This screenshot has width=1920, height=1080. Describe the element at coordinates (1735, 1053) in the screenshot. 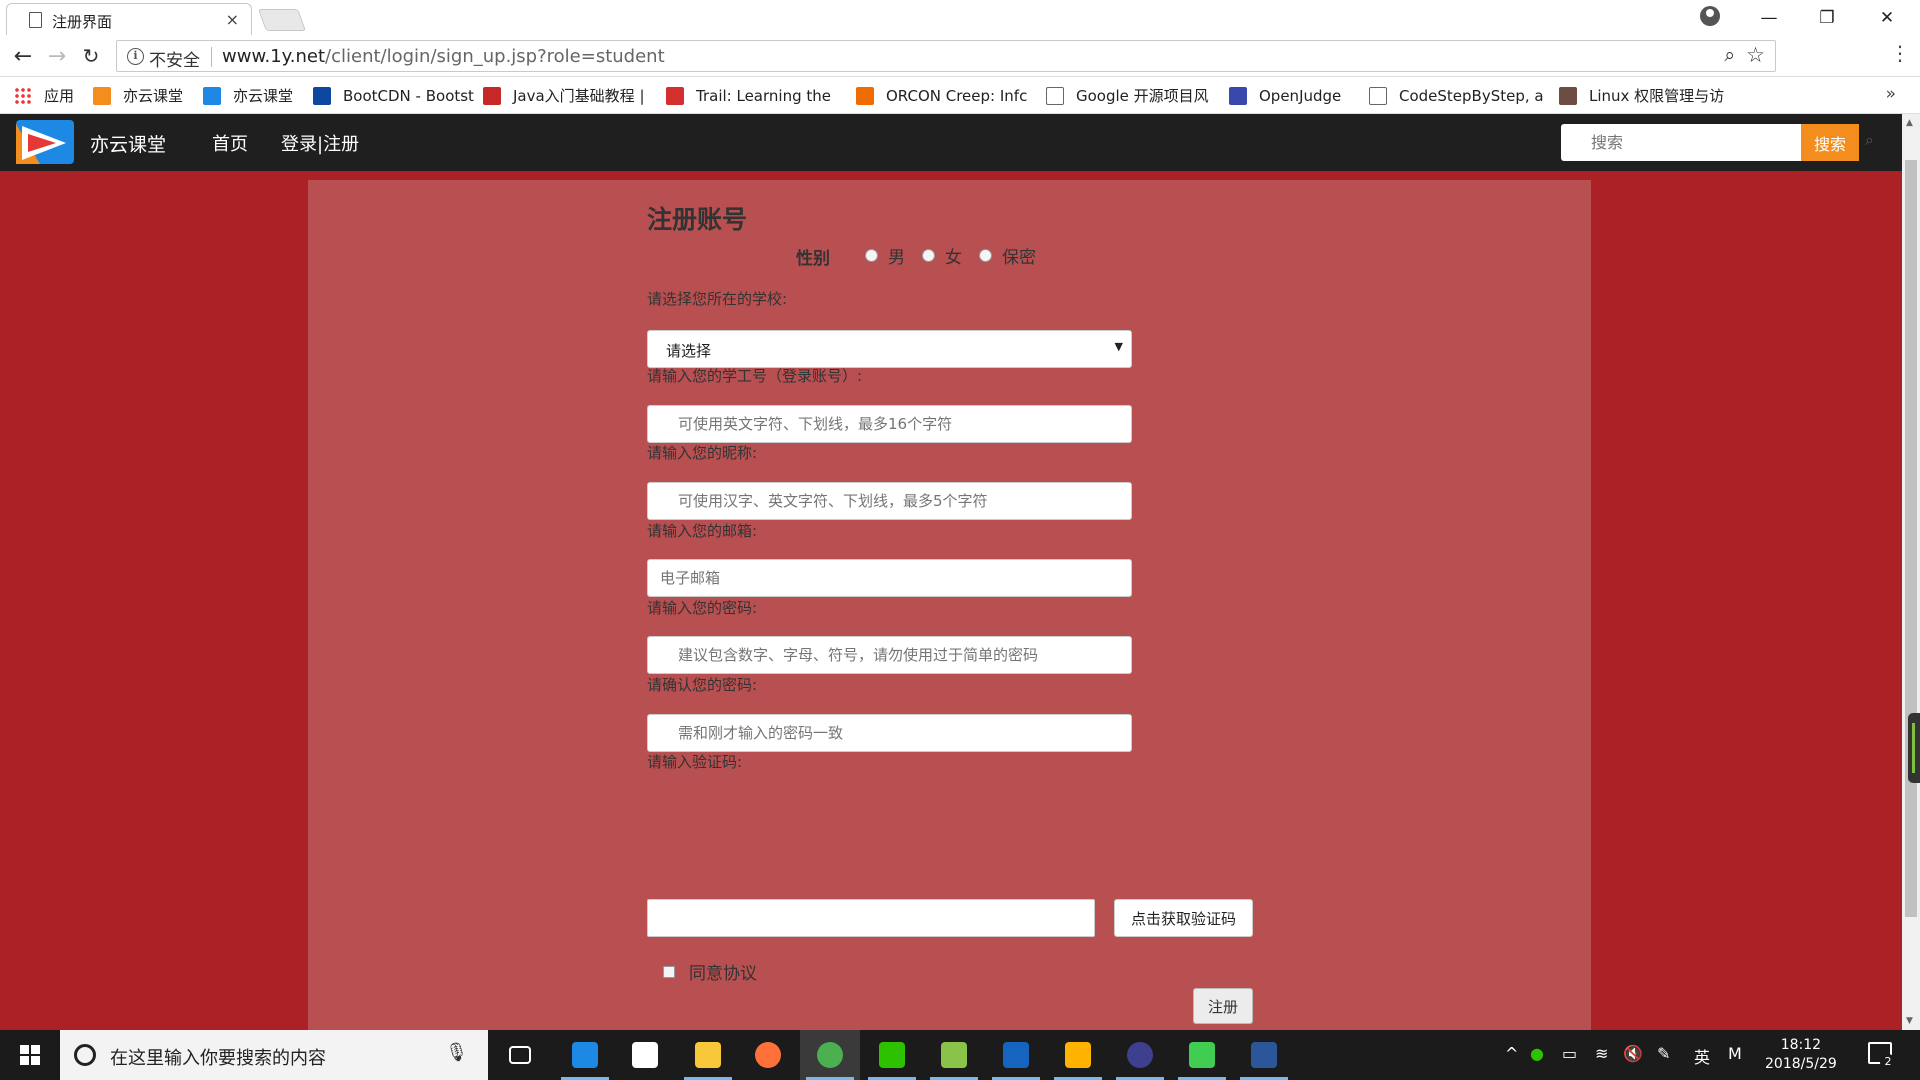

I see `ime-mode-indicator: M` at that location.